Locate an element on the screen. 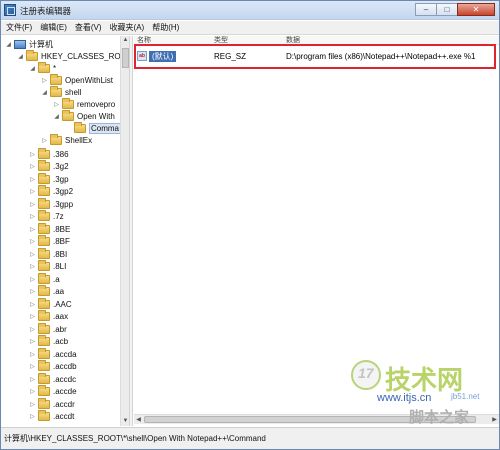  scroll-down-icon: ▼ is located at coordinates (125, 421).